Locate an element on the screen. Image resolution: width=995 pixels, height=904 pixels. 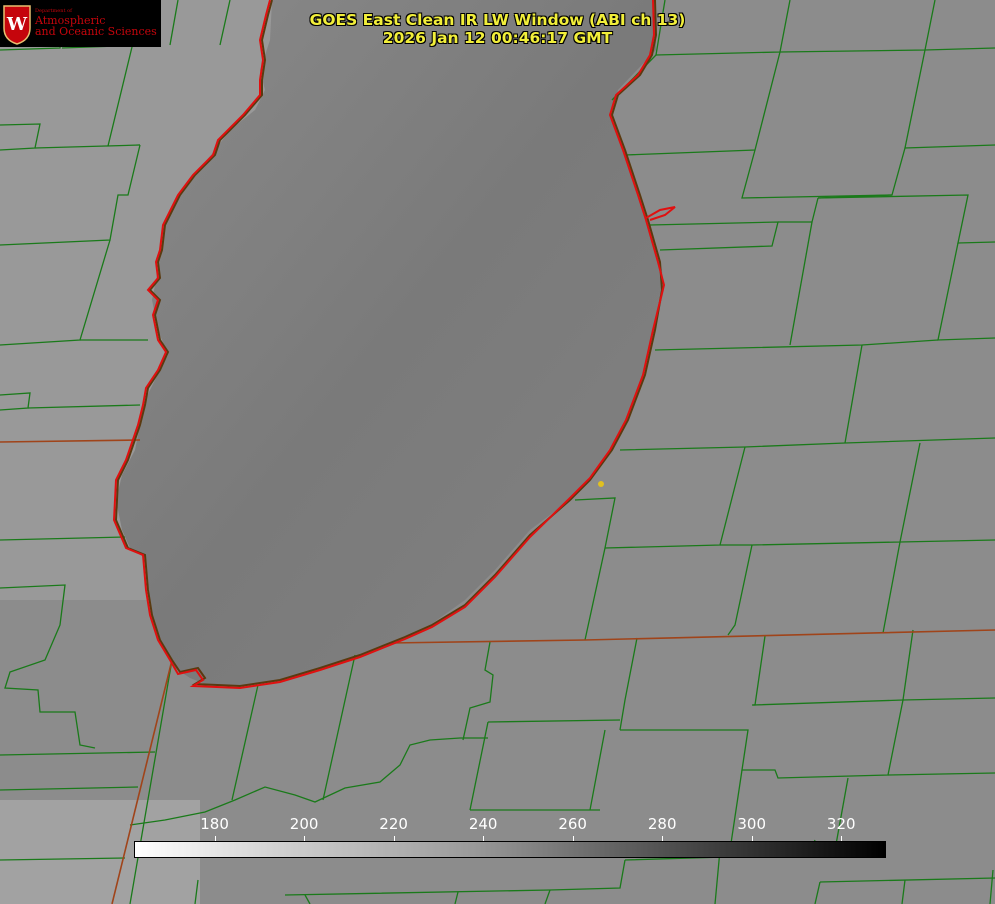
colorbar-tick-label: 200 is located at coordinates (304, 824).